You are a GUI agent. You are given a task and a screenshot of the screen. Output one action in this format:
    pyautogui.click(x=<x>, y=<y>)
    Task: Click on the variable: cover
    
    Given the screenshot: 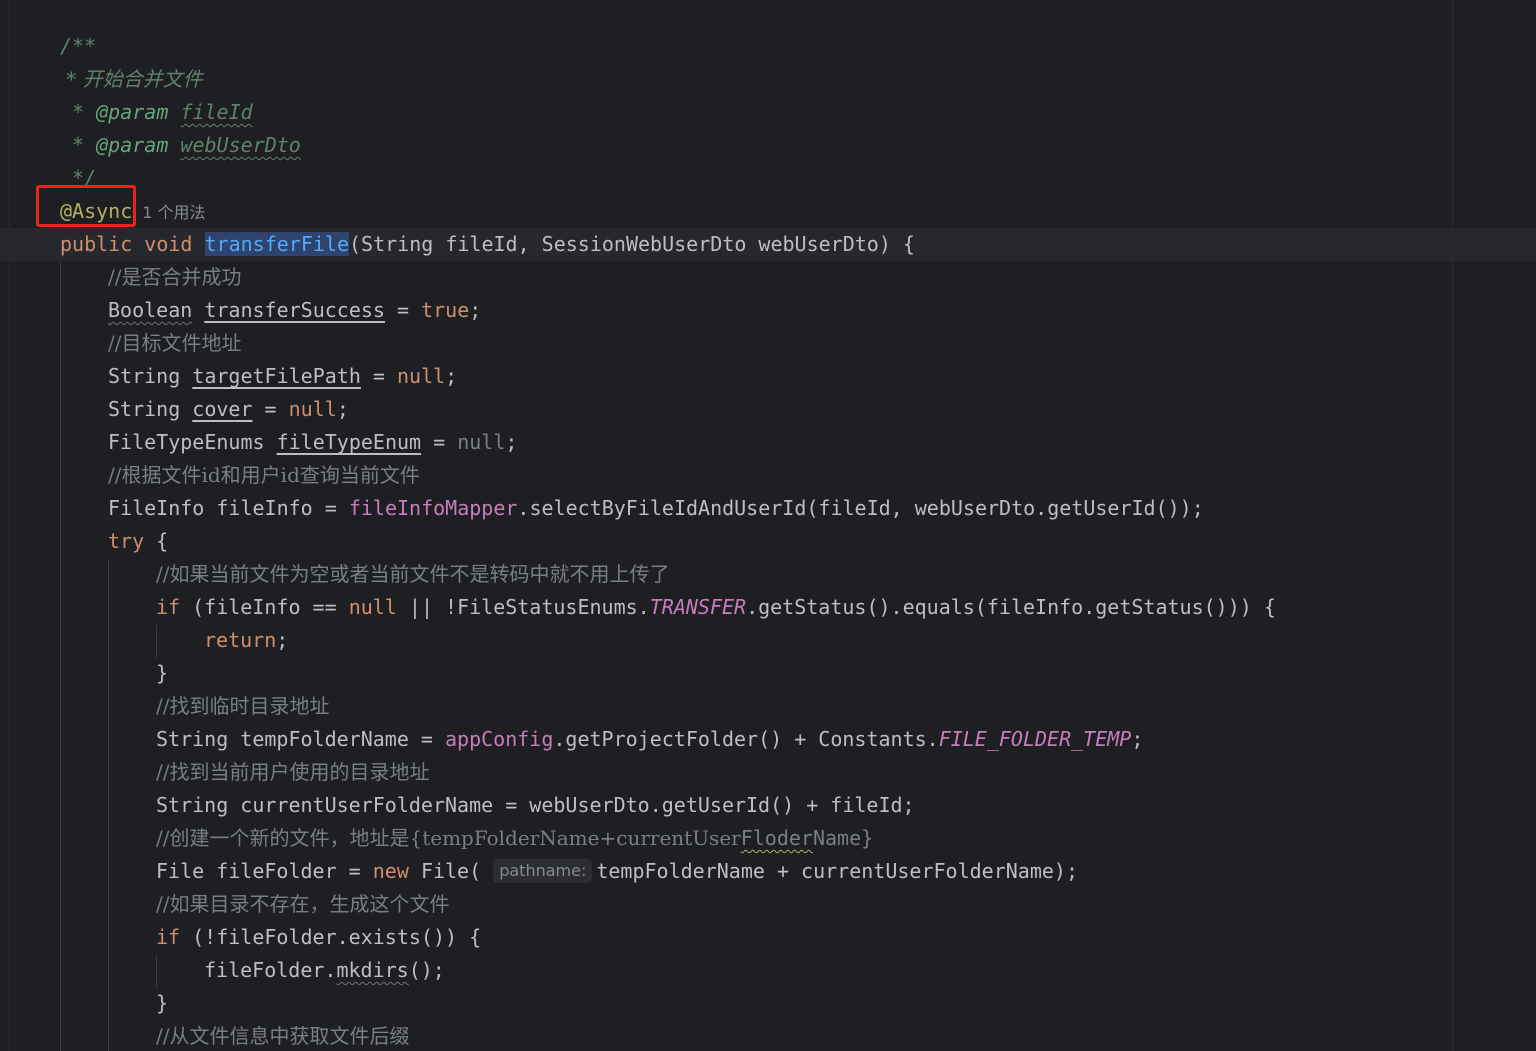 What is the action you would take?
    pyautogui.click(x=222, y=409)
    